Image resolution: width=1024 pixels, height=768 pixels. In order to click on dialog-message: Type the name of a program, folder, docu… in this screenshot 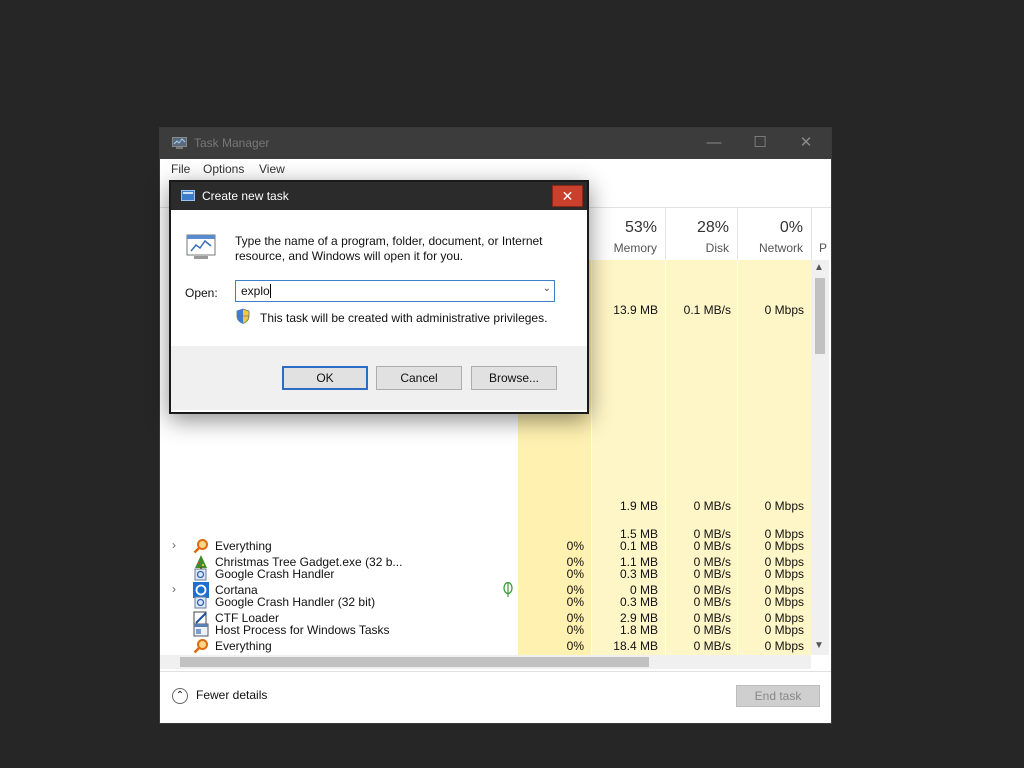, I will do `click(400, 249)`.